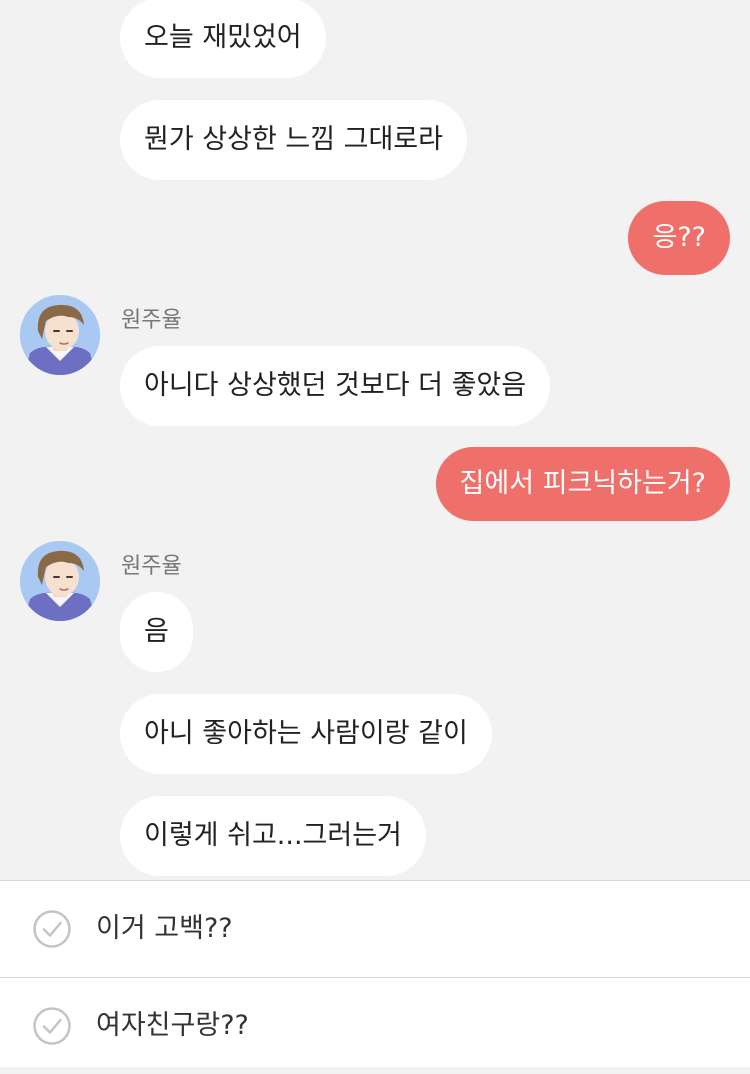  Describe the element at coordinates (375, 929) in the screenshot. I see `reply-option: 이거 고백??` at that location.